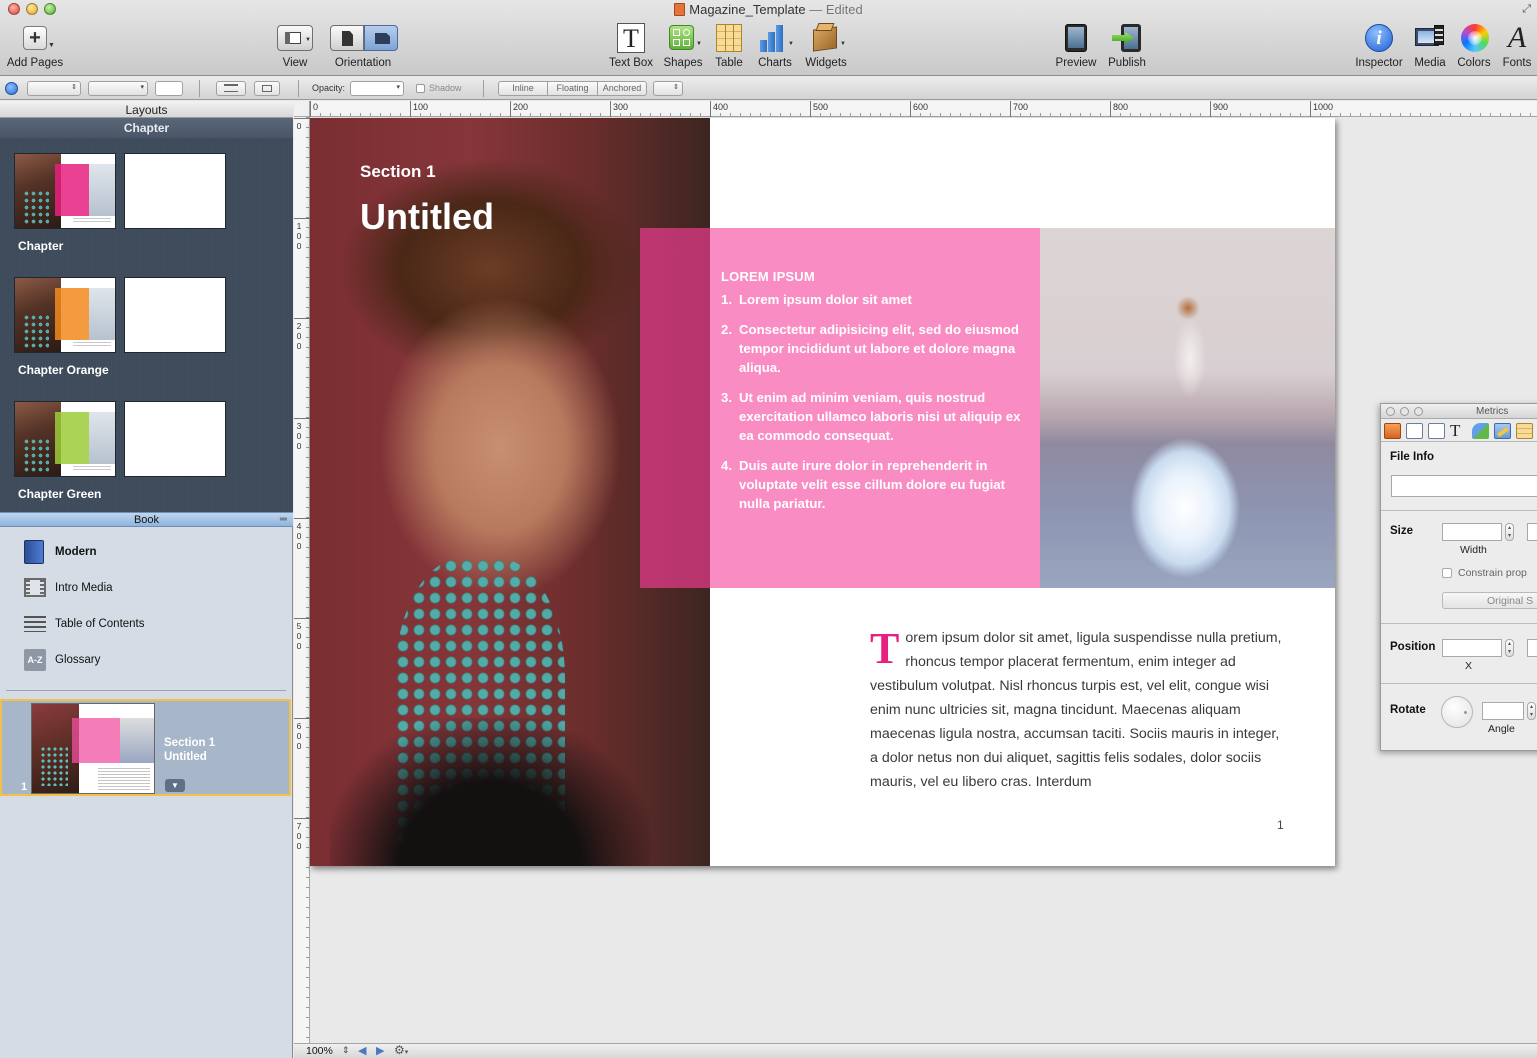 The height and width of the screenshot is (1058, 1537). Describe the element at coordinates (152, 553) in the screenshot. I see `book-item-modern: Modern` at that location.